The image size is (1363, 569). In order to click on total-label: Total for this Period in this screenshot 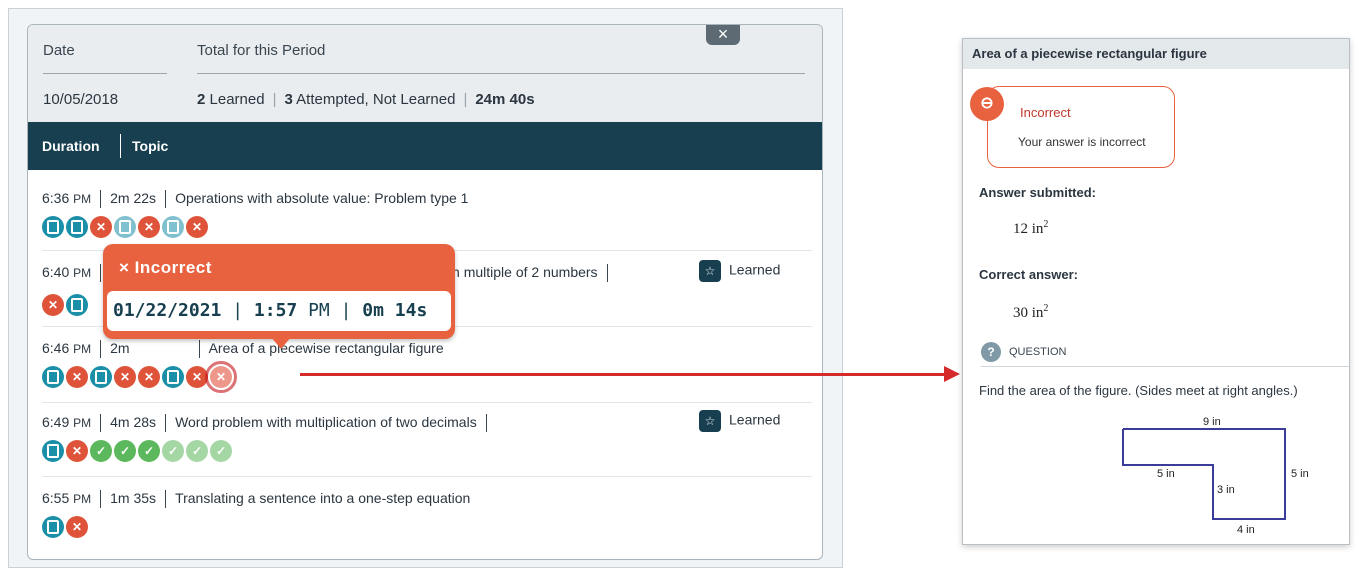, I will do `click(261, 50)`.